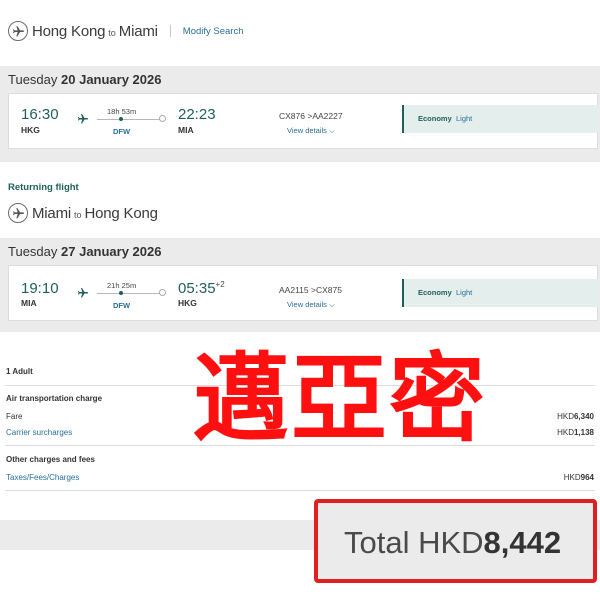 The height and width of the screenshot is (600, 600). I want to click on depart-airport: HKG, so click(30, 130).